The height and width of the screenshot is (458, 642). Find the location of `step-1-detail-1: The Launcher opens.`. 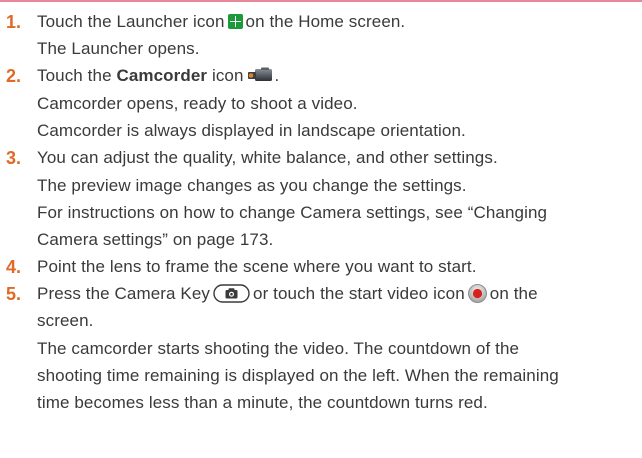

step-1-detail-1: The Launcher opens. is located at coordinates (118, 48).